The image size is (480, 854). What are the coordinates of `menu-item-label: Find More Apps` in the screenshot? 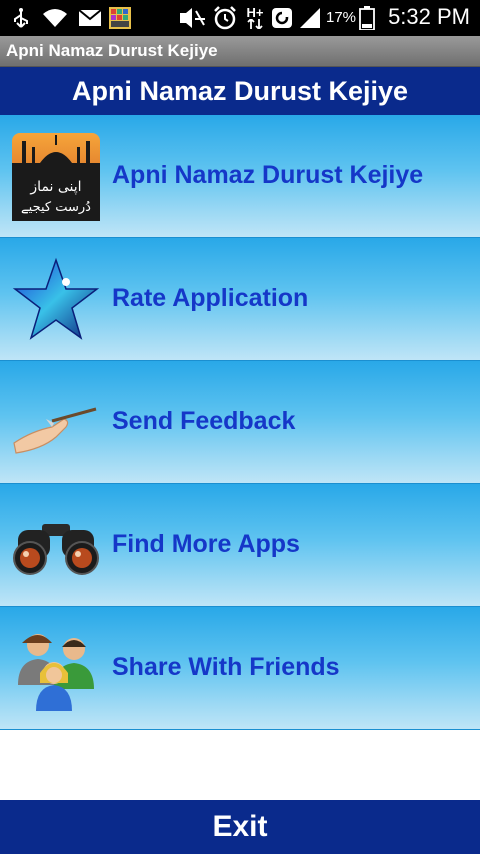 It's located at (206, 544).